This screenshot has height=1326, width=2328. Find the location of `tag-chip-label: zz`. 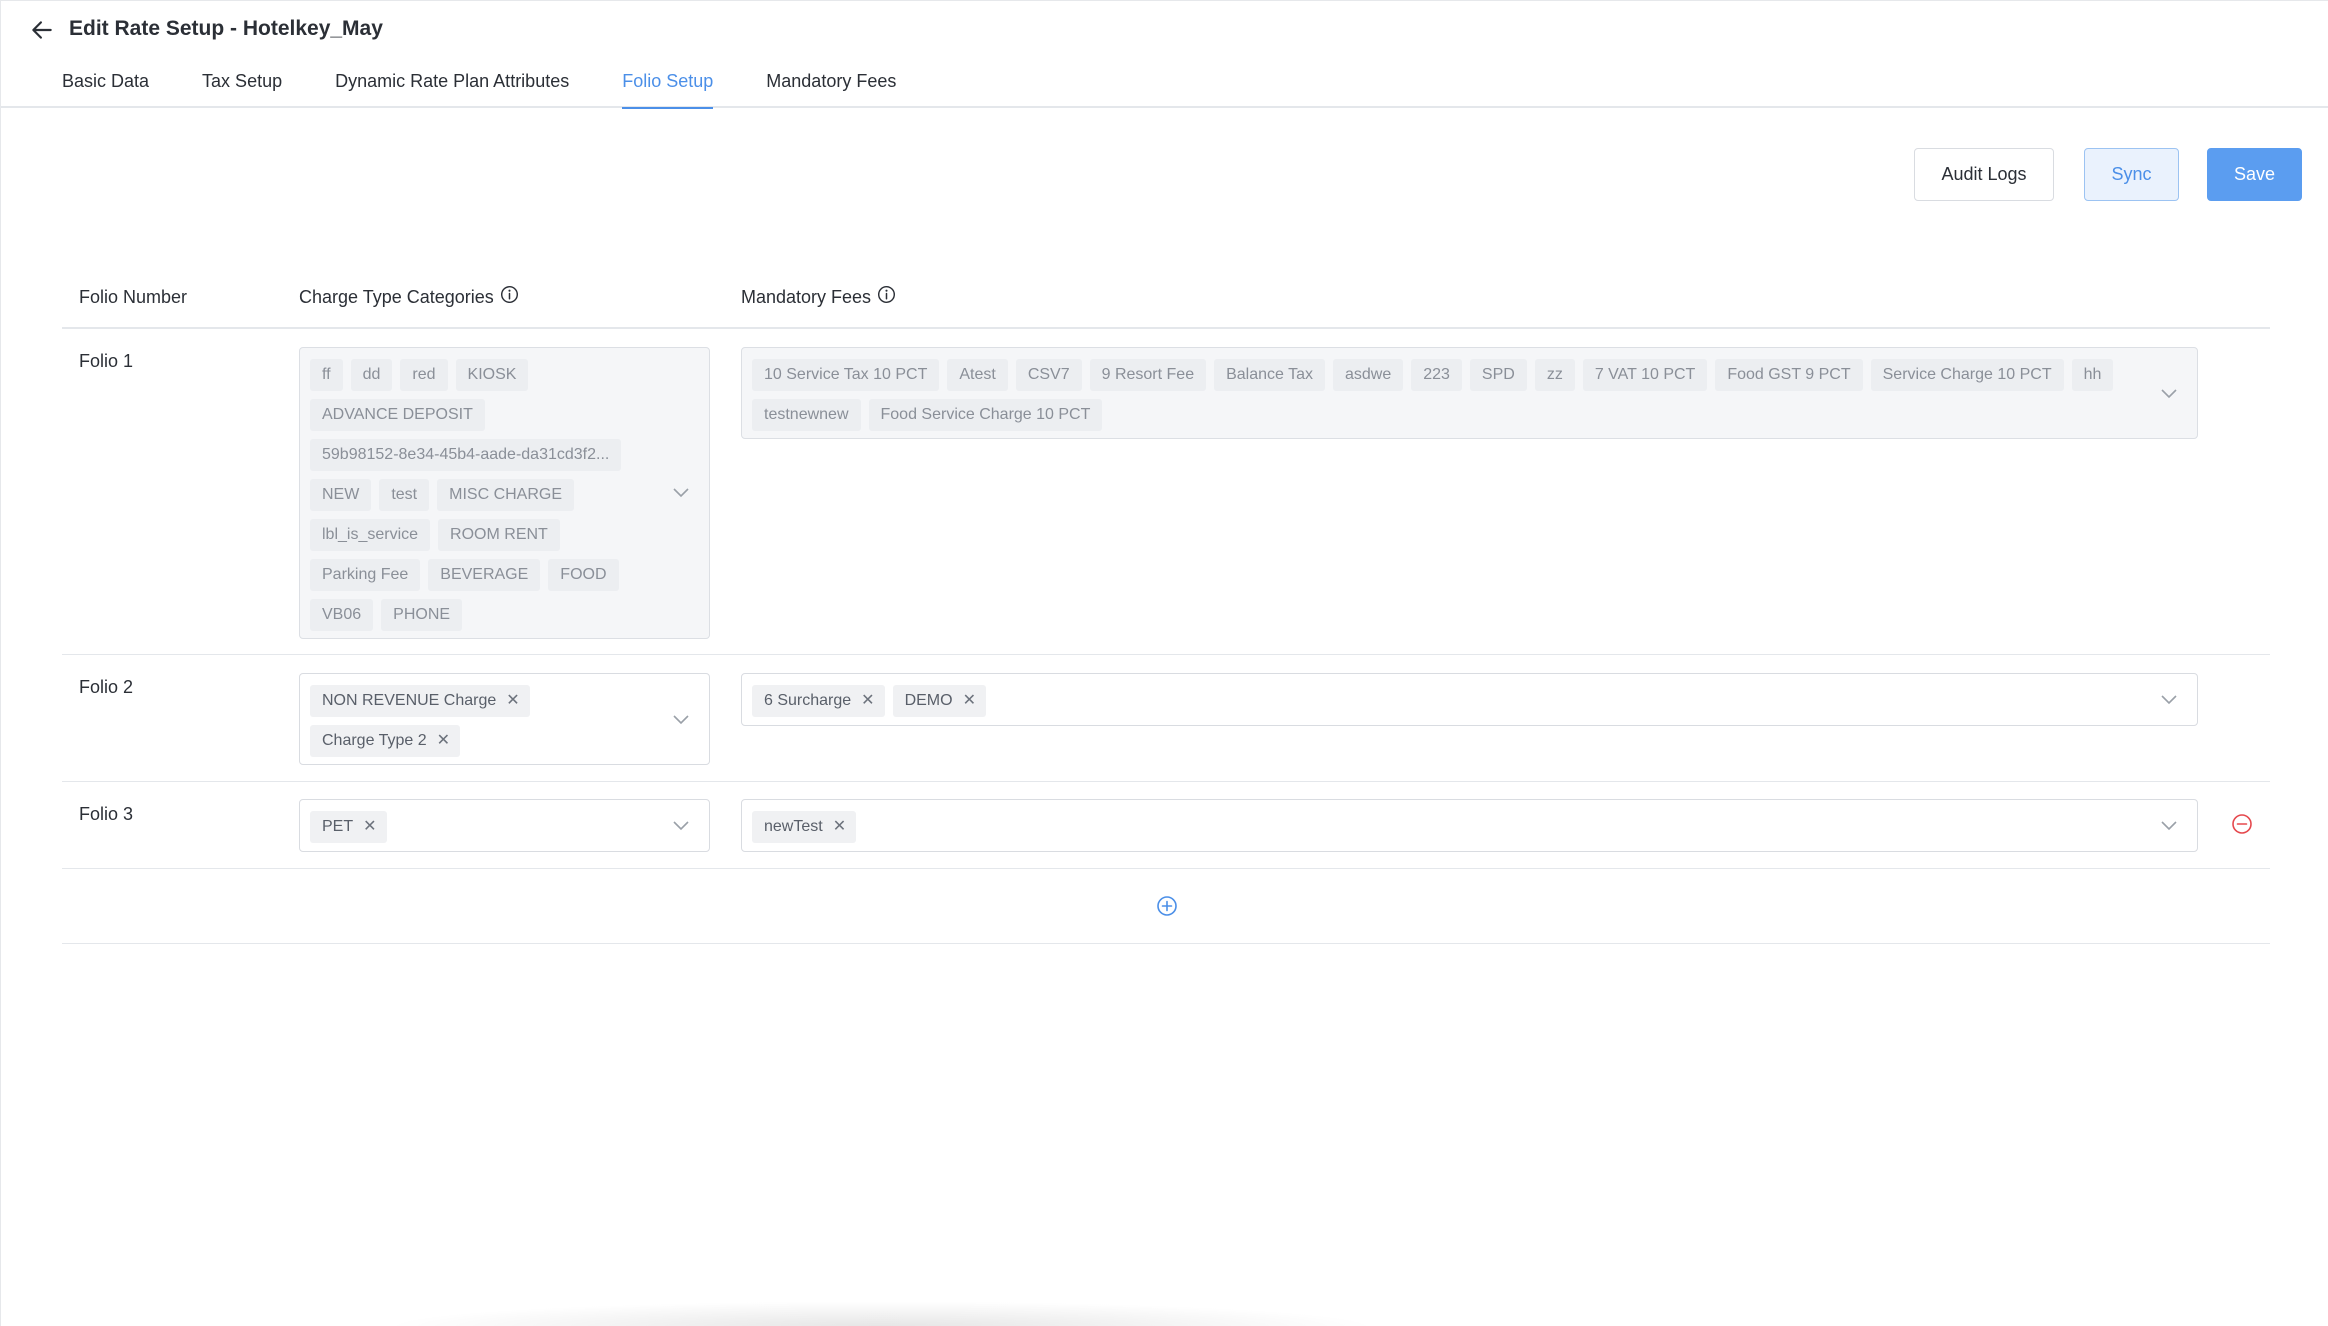

tag-chip-label: zz is located at coordinates (1554, 374).